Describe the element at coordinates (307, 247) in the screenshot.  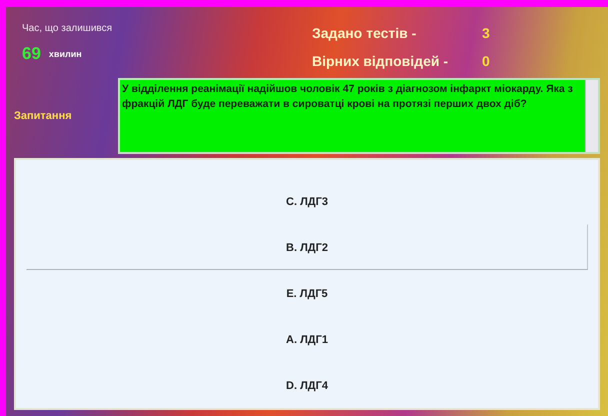
I see `answer-option: B. ЛДГ2` at that location.